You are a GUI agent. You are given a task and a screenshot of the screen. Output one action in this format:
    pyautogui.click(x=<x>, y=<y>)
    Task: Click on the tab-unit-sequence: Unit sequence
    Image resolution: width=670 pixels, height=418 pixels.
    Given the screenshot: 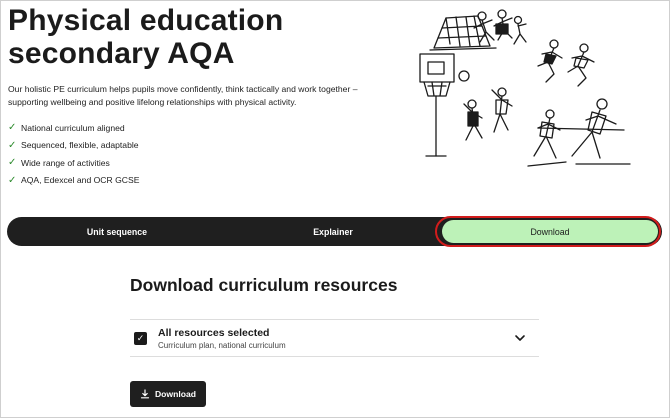 What is the action you would take?
    pyautogui.click(x=117, y=231)
    